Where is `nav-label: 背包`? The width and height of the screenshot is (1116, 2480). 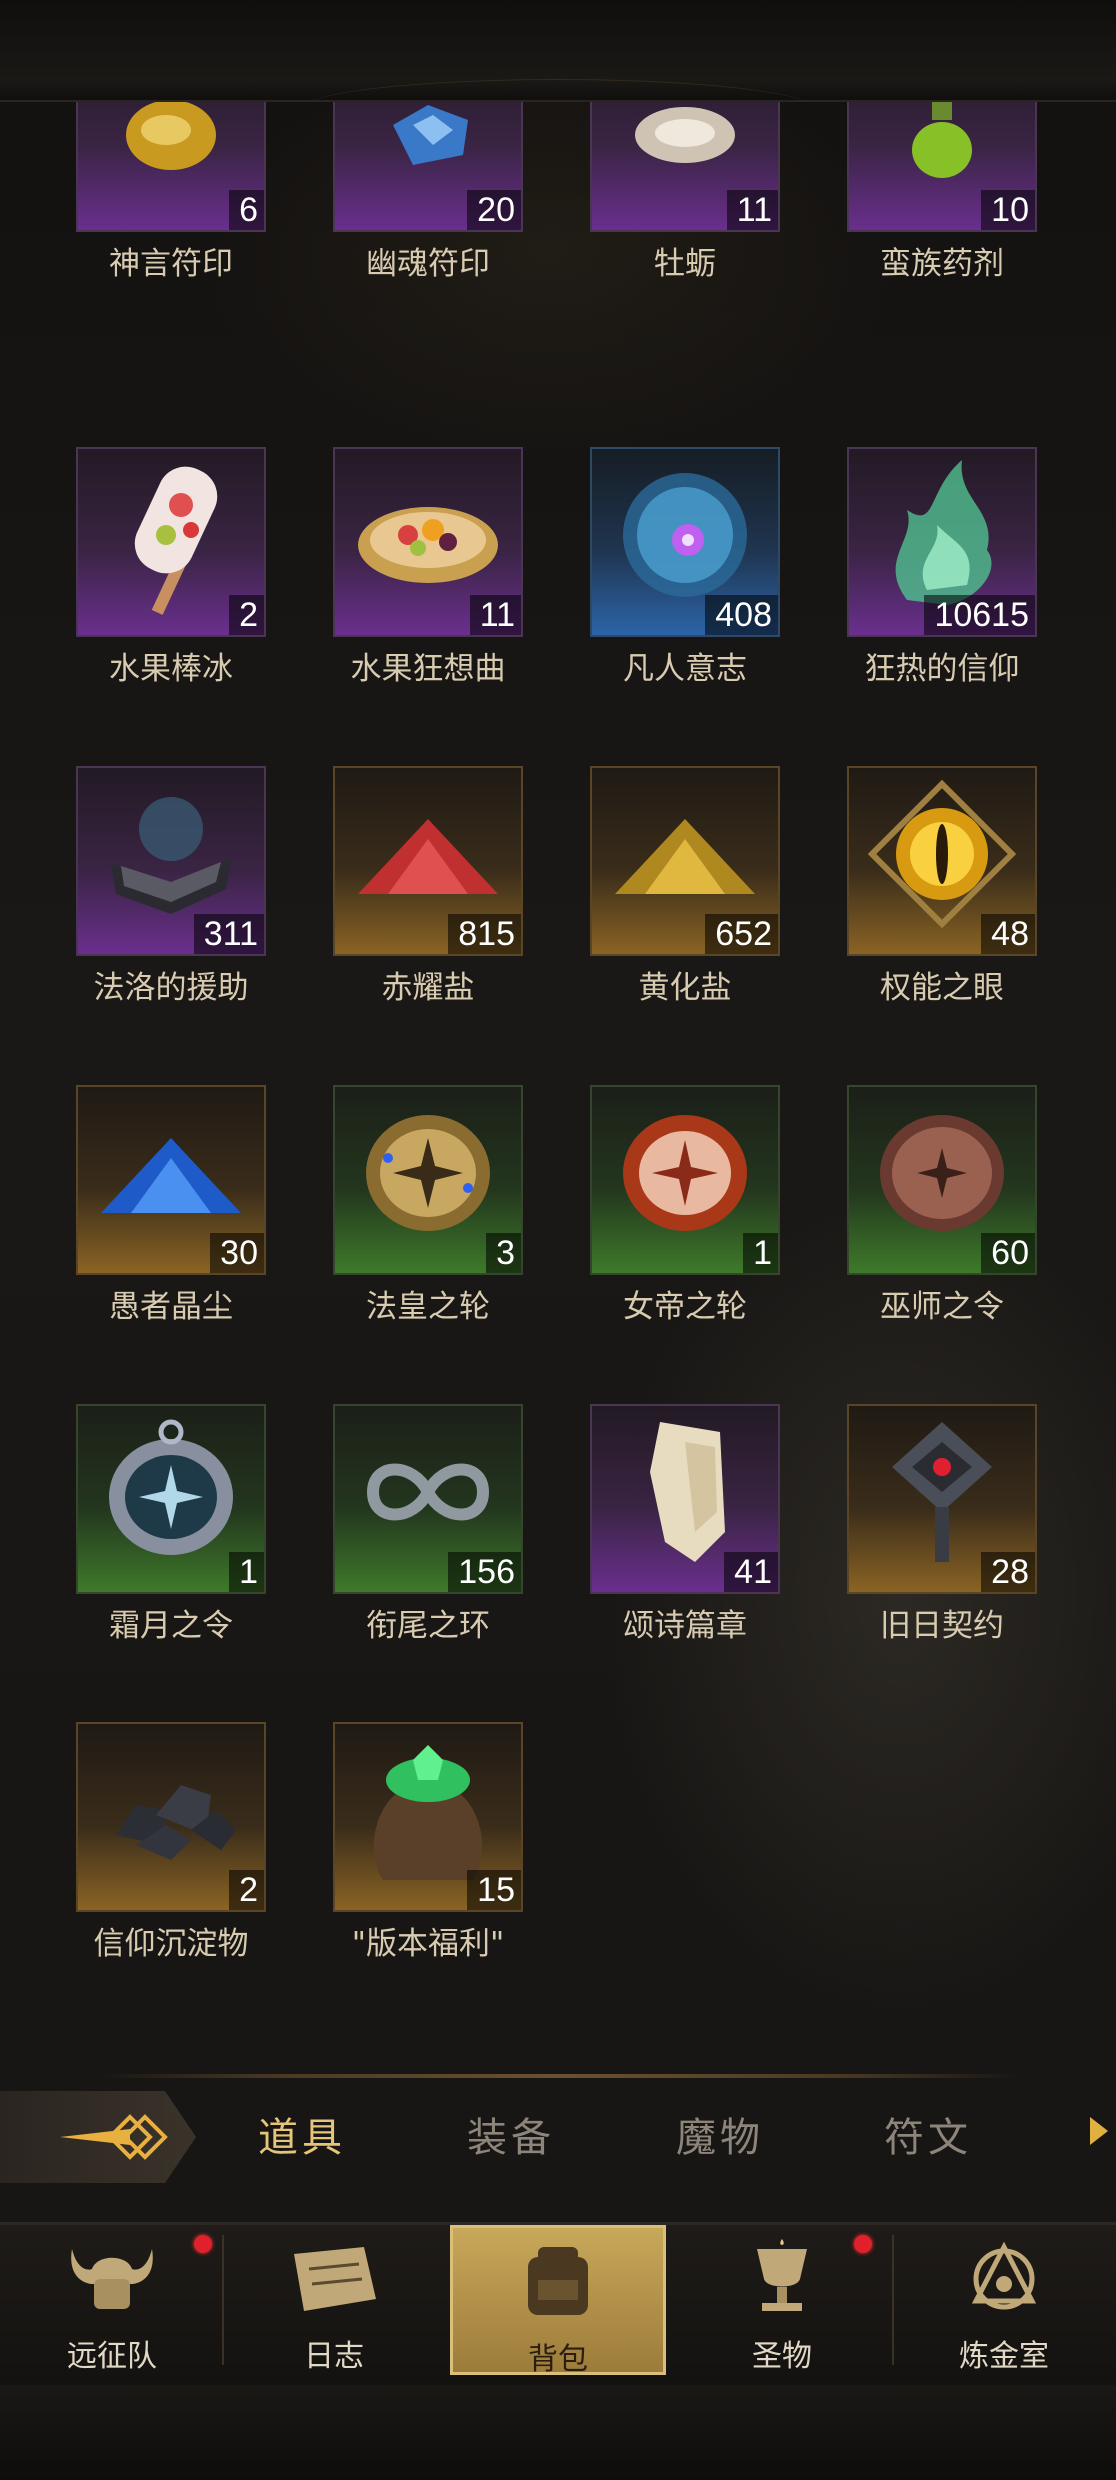
nav-label: 背包 is located at coordinates (558, 2359).